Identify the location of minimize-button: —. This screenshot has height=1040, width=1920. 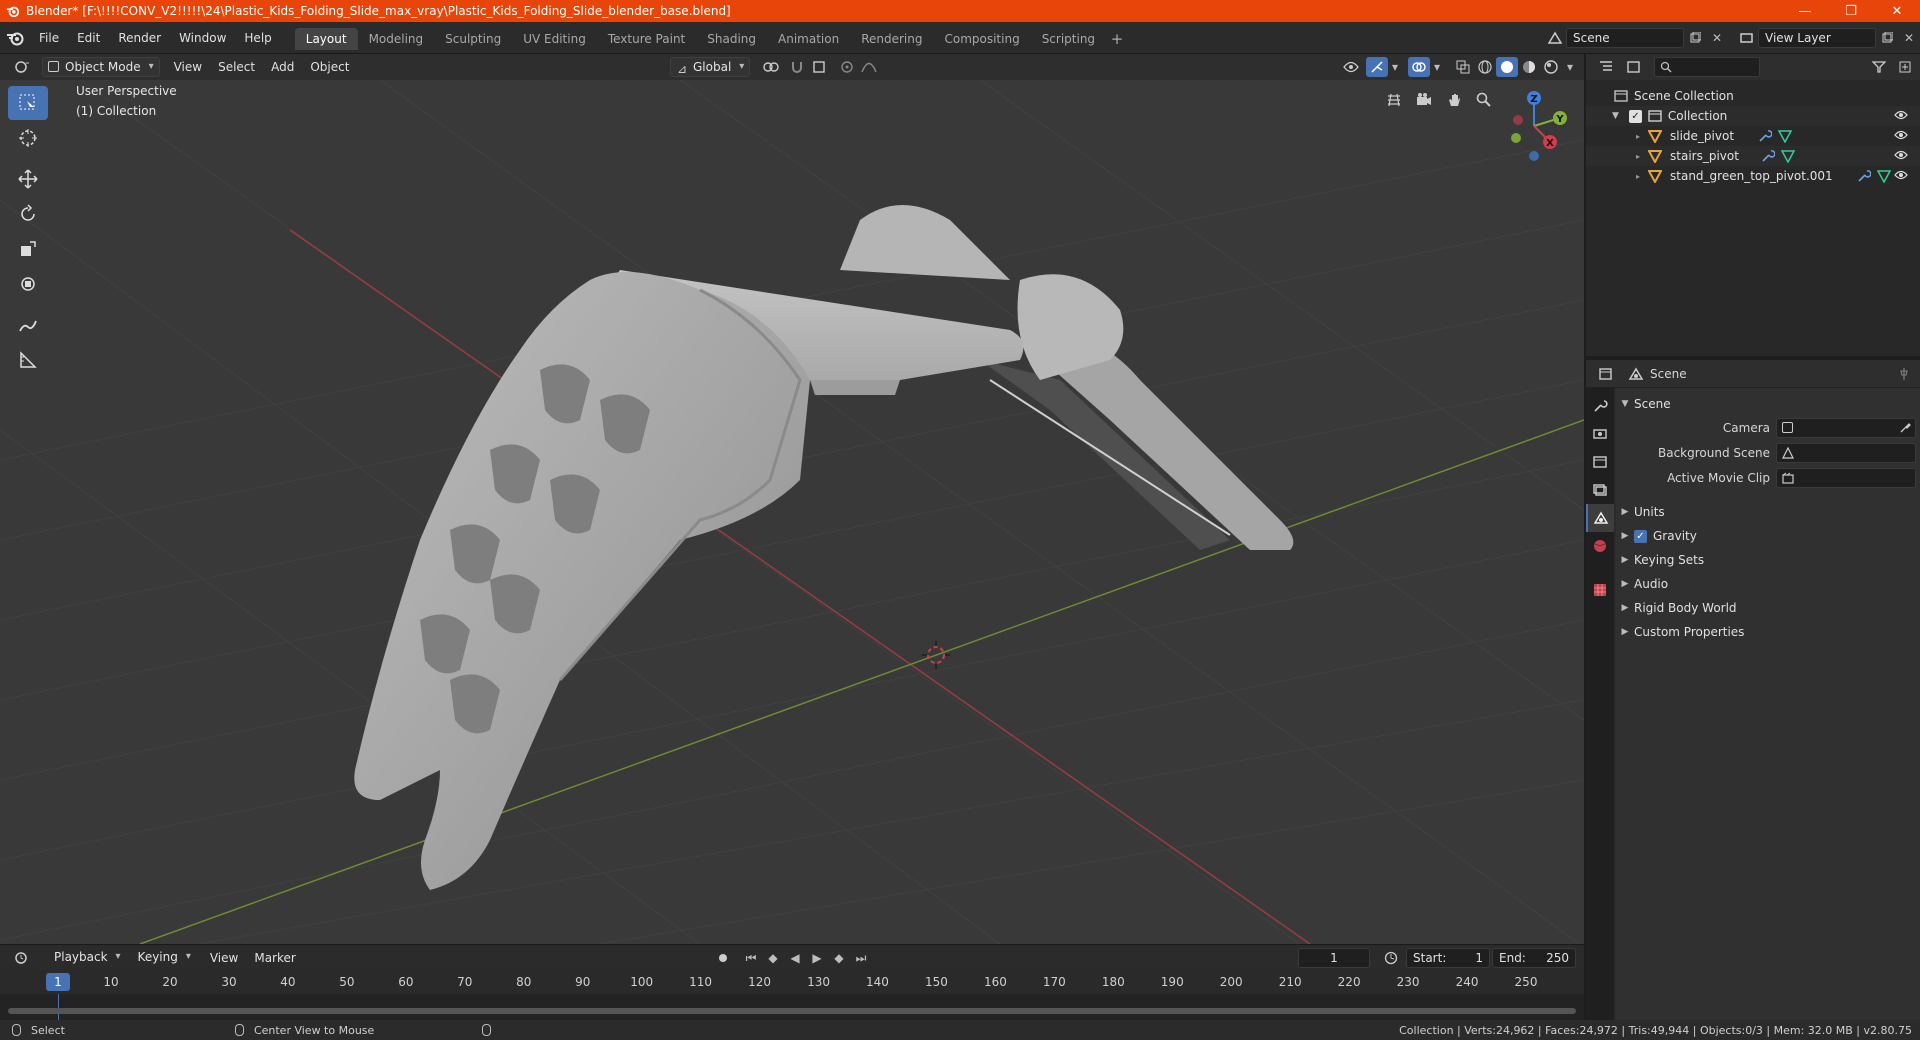
(1805, 11).